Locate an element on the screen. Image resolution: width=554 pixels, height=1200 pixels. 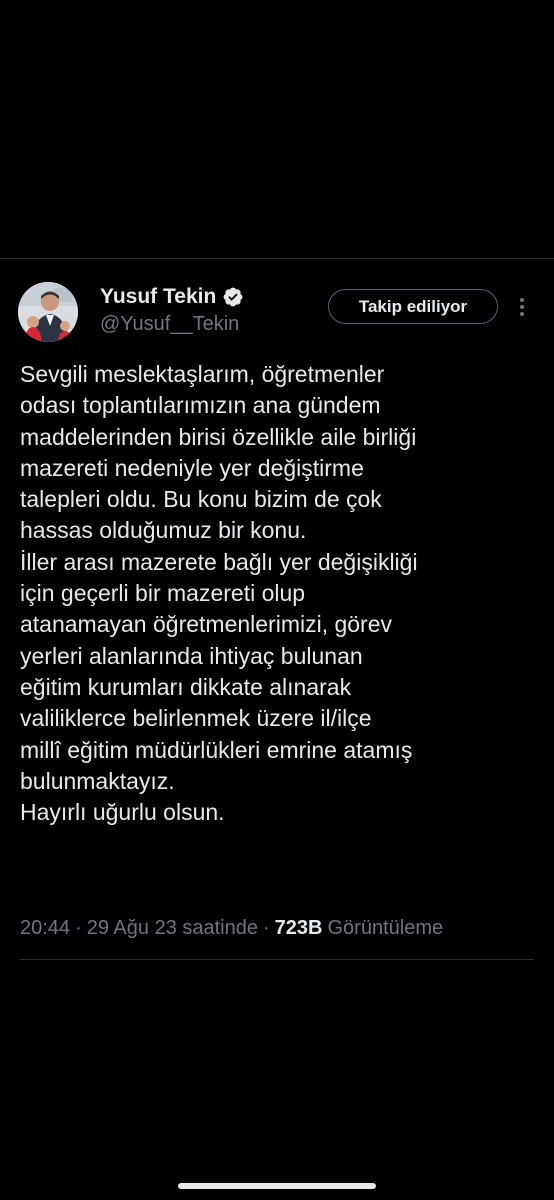
views-count: 723B is located at coordinates (299, 928).